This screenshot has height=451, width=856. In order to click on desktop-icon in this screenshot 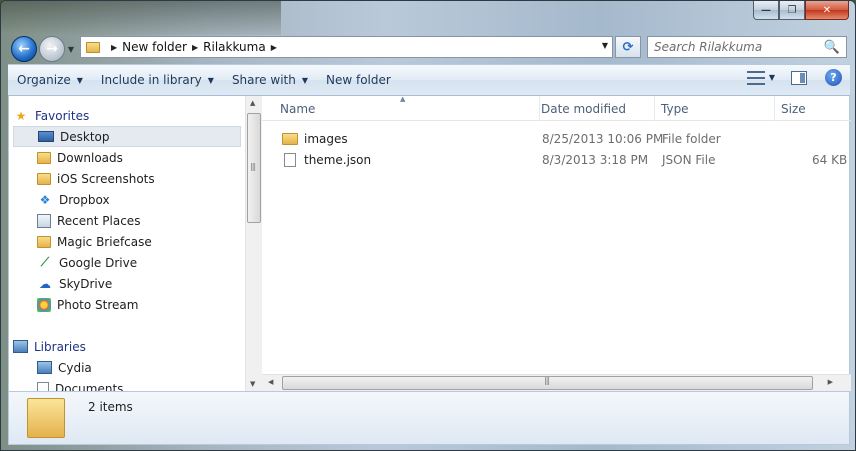, I will do `click(46, 136)`.